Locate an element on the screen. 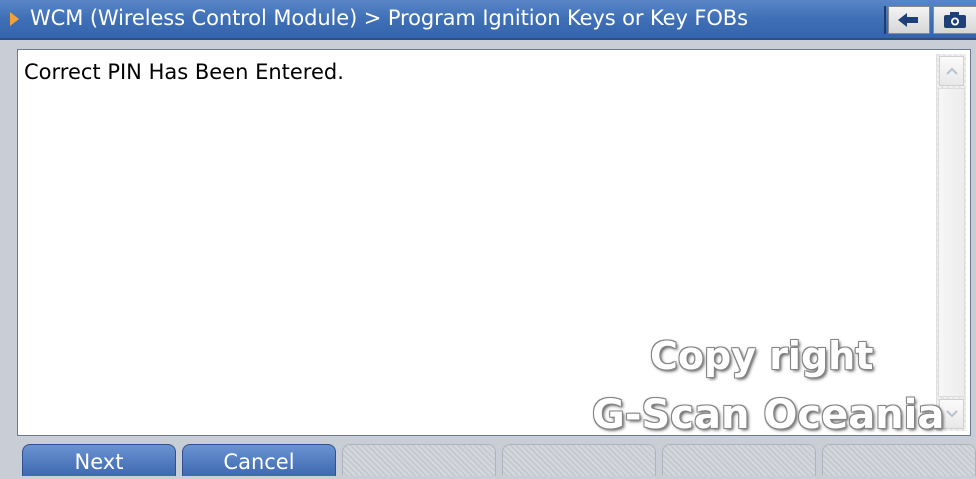 The image size is (976, 479). title-divider is located at coordinates (885, 20).